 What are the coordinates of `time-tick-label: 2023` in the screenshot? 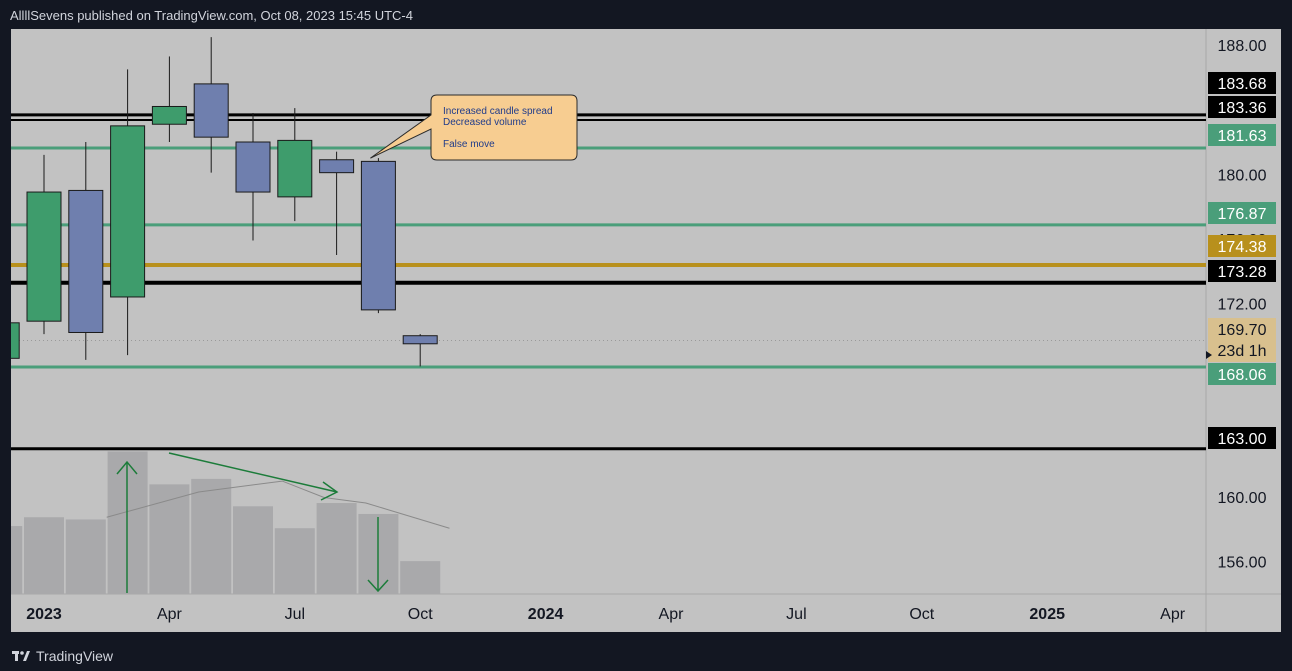 It's located at (44, 614).